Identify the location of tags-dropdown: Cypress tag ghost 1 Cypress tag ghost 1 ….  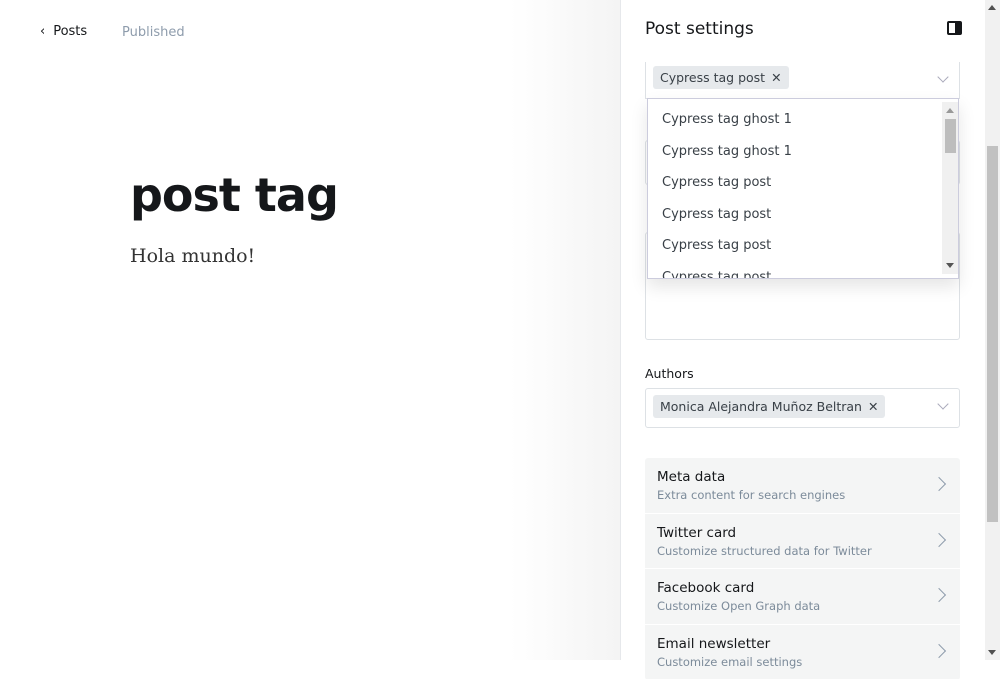
(803, 188).